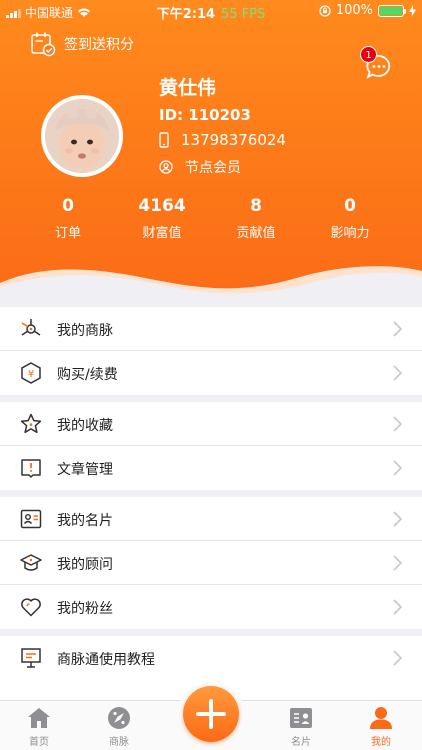 This screenshot has width=422, height=750. What do you see at coordinates (85, 470) in the screenshot?
I see `menu-label: 文章管理` at bounding box center [85, 470].